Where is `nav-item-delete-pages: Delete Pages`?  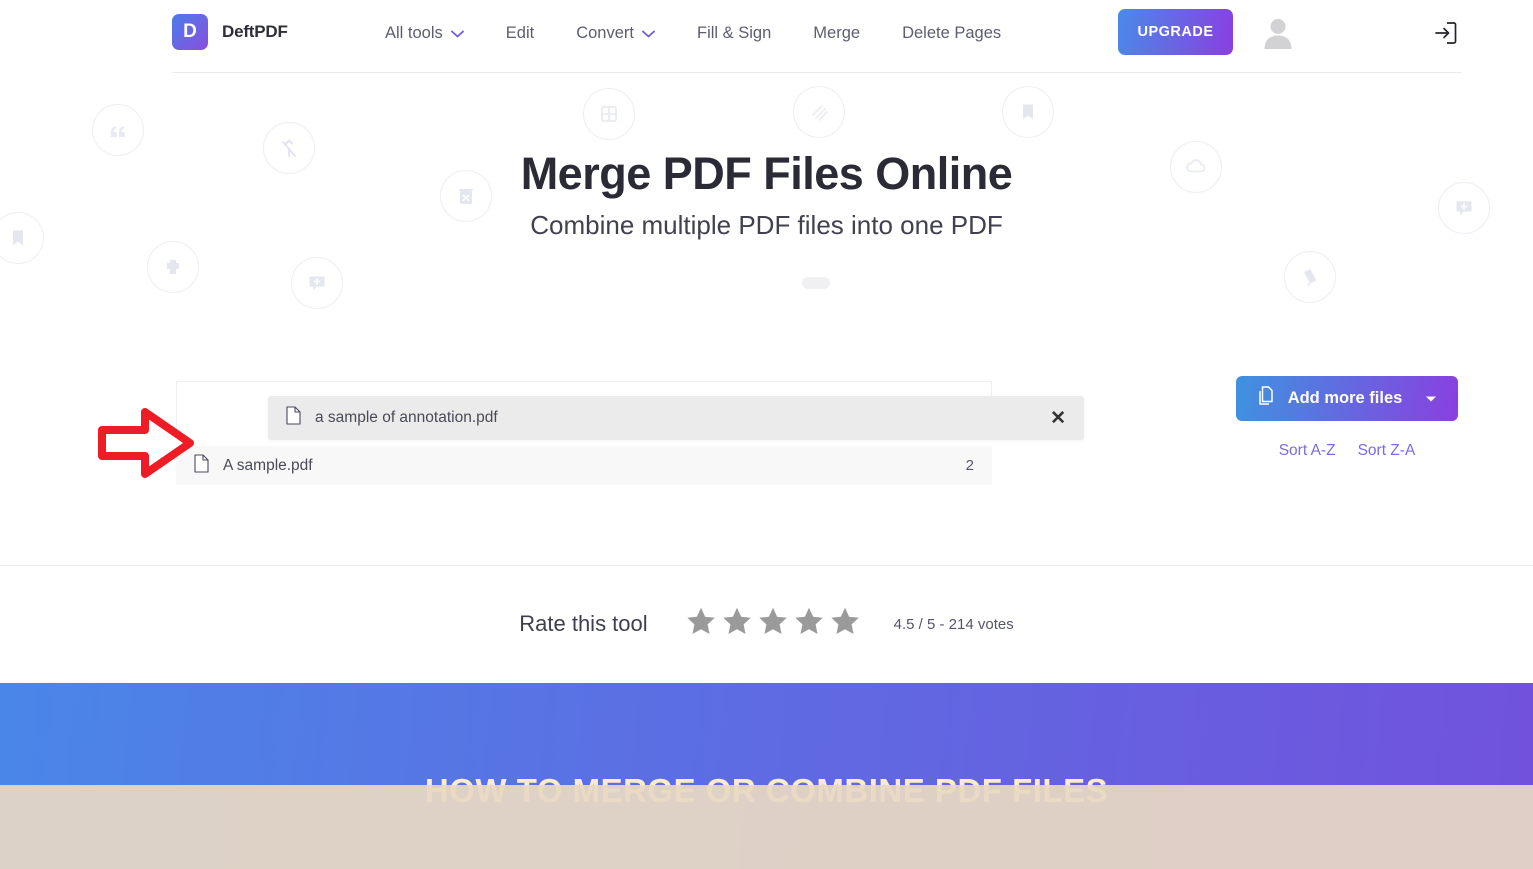 nav-item-delete-pages: Delete Pages is located at coordinates (951, 33).